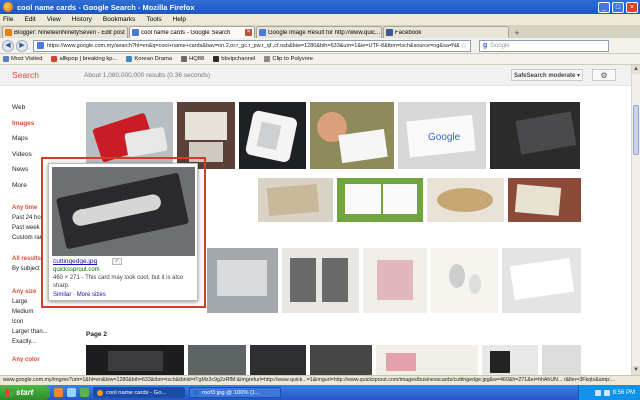 The height and width of the screenshot is (400, 640). I want to click on scroll-thumb, so click(636, 130).